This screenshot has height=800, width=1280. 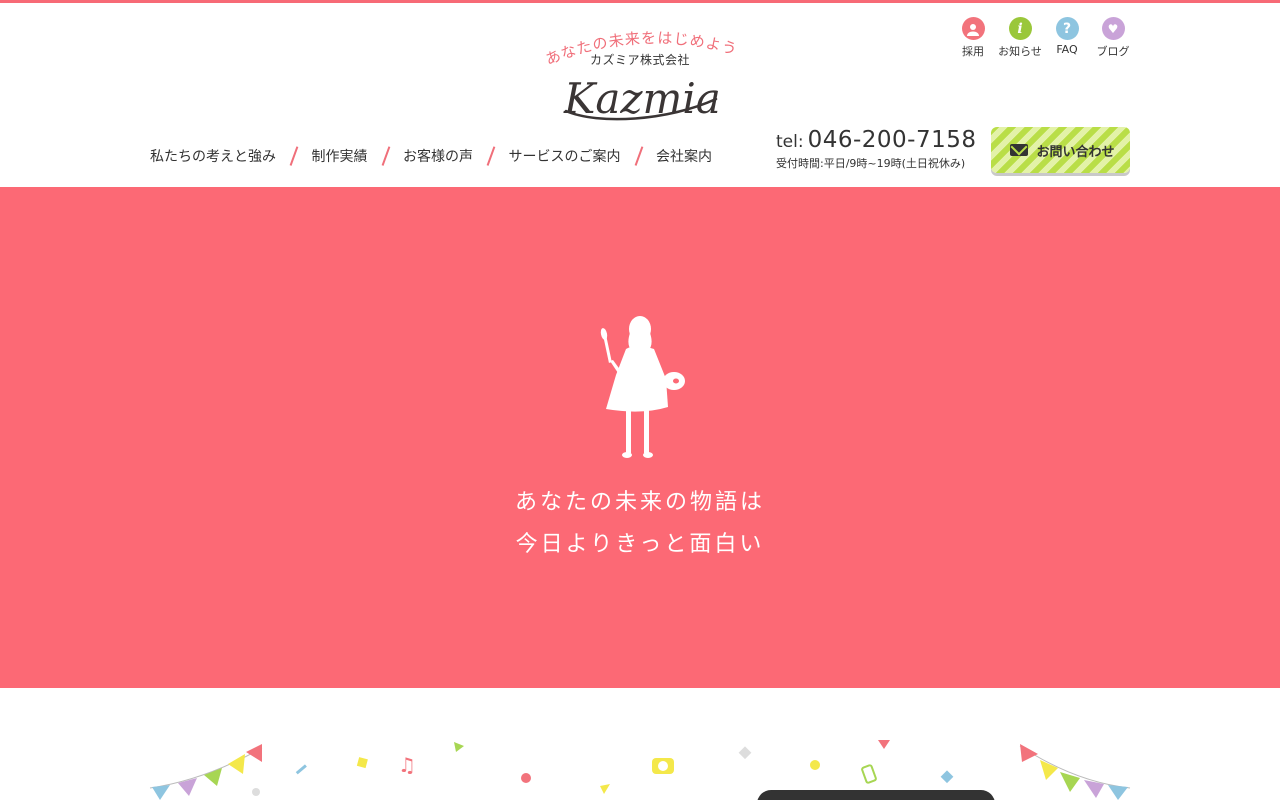 I want to click on phone-number: tel: 046-200-7158, so click(x=876, y=140).